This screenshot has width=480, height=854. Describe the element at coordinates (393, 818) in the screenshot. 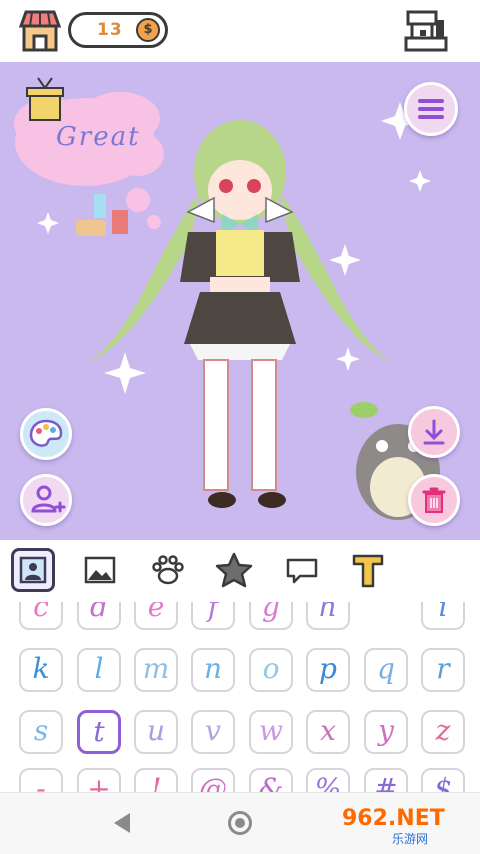

I see `watermark-brand: 962.NET` at that location.